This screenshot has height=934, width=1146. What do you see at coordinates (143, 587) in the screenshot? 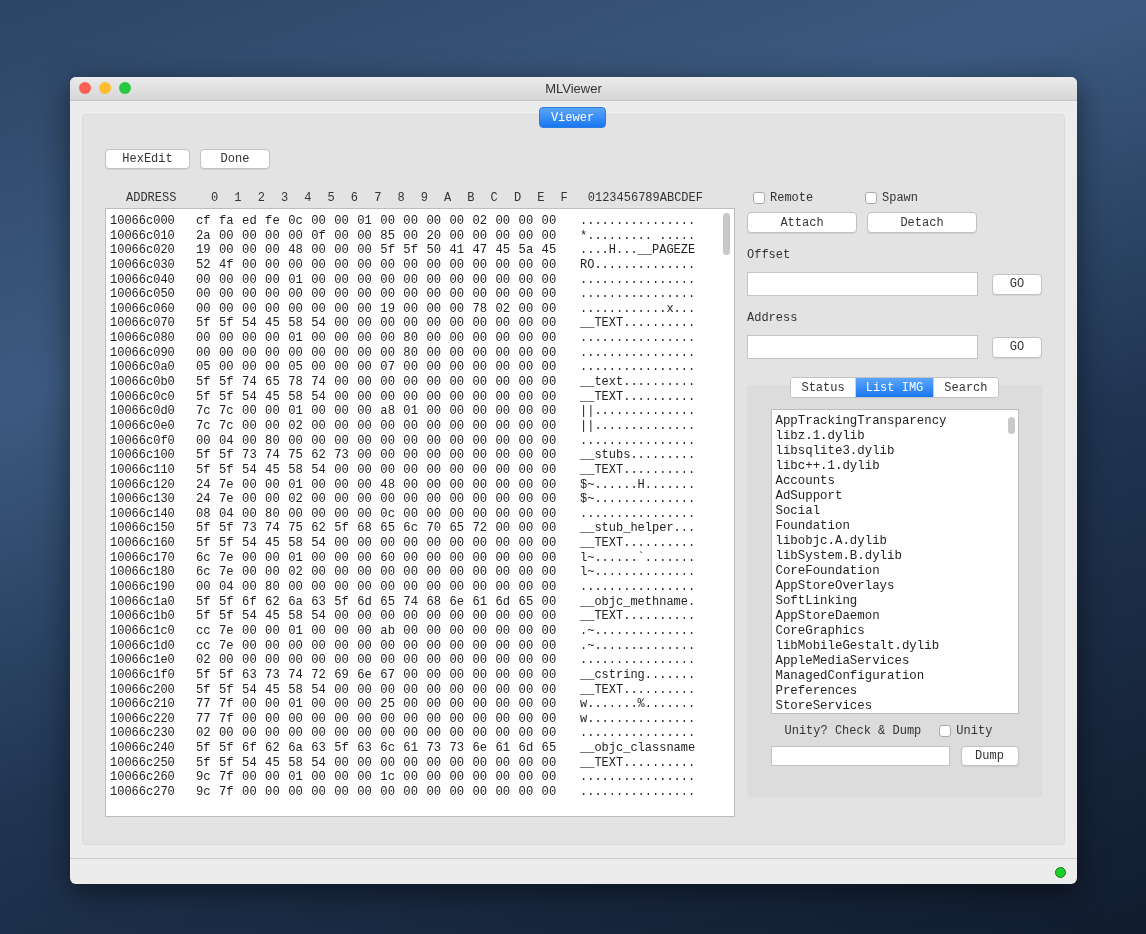
I see `address-cell-text: 10066c190` at bounding box center [143, 587].